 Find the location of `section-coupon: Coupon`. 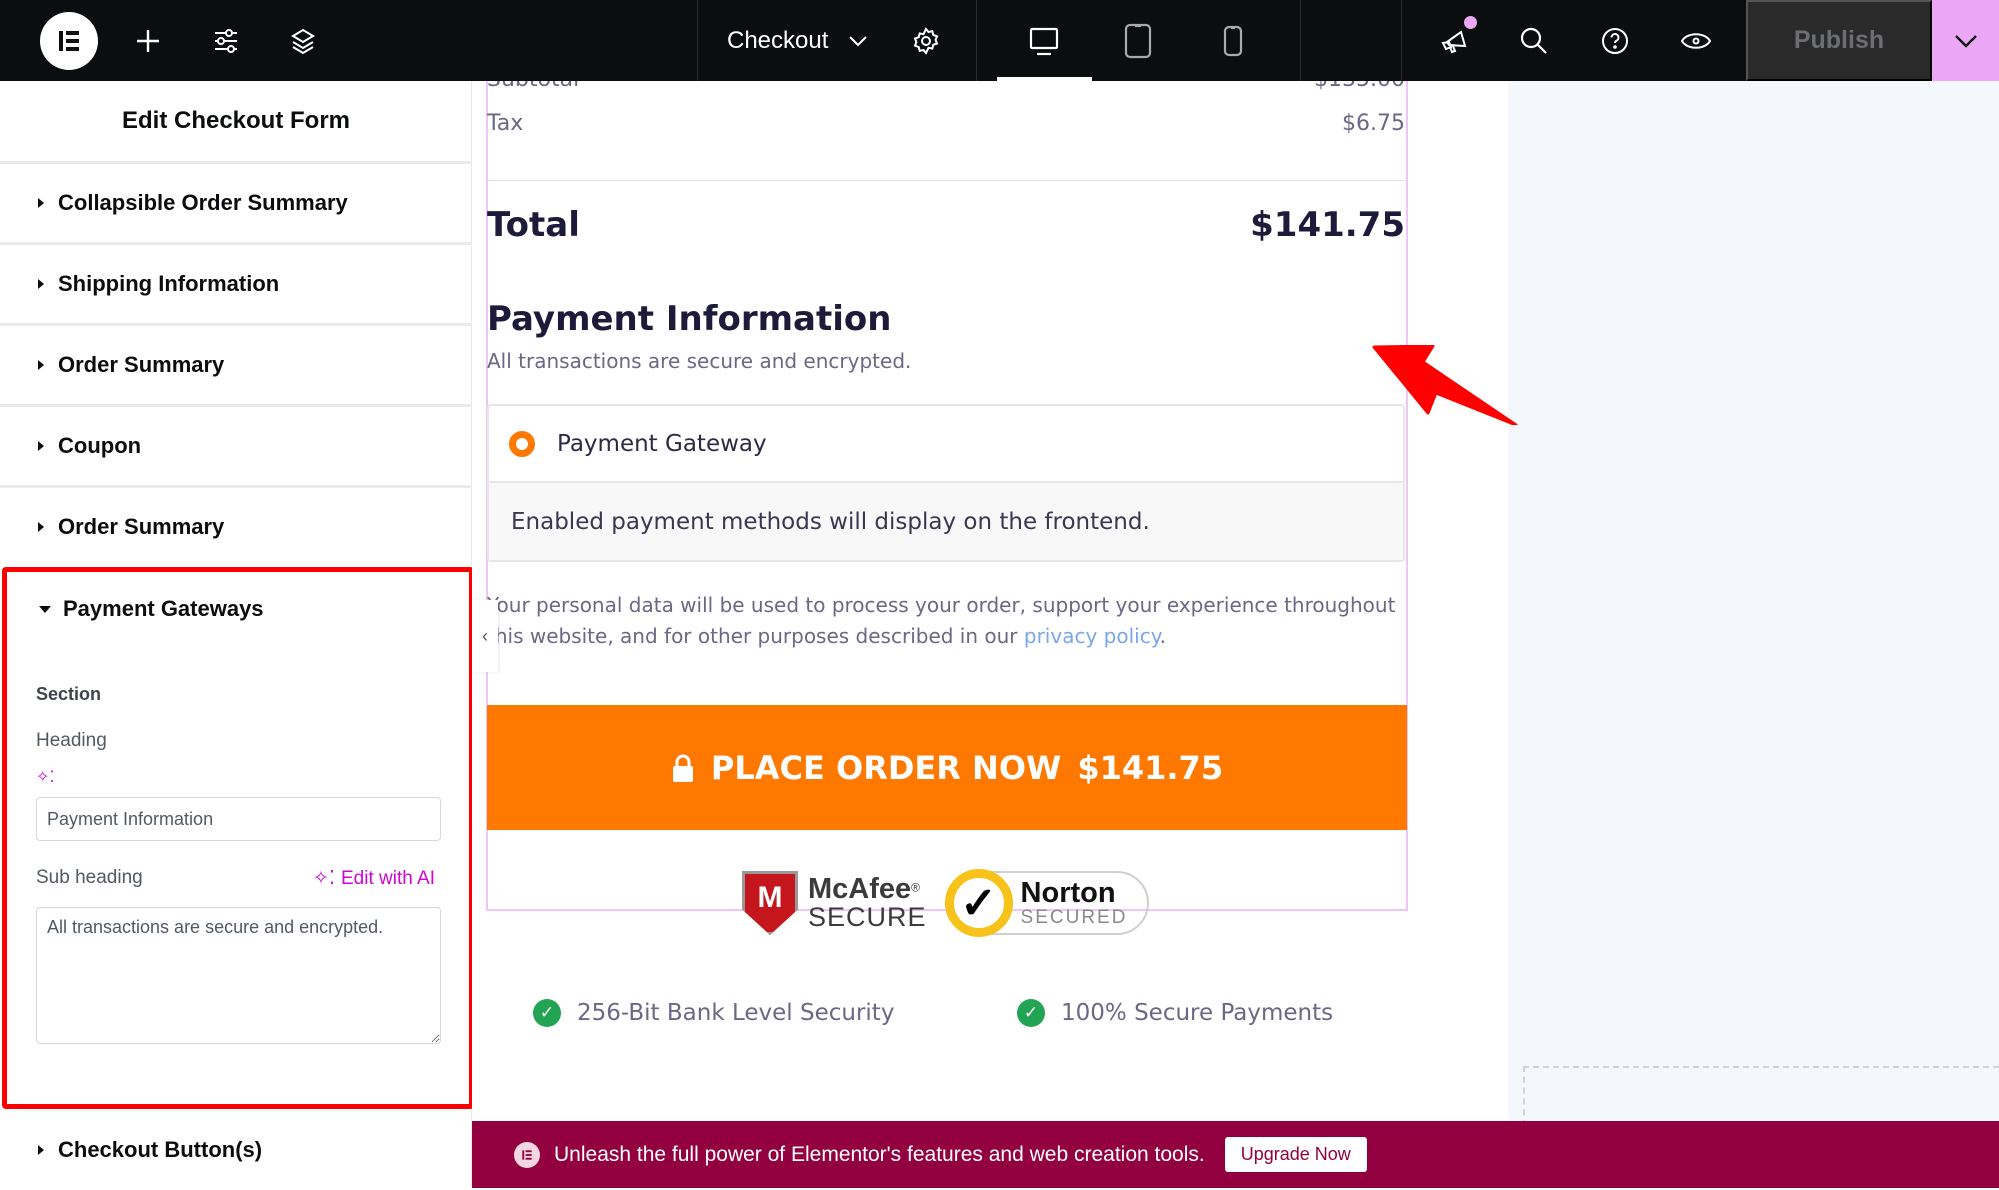

section-coupon: Coupon is located at coordinates (236, 444).